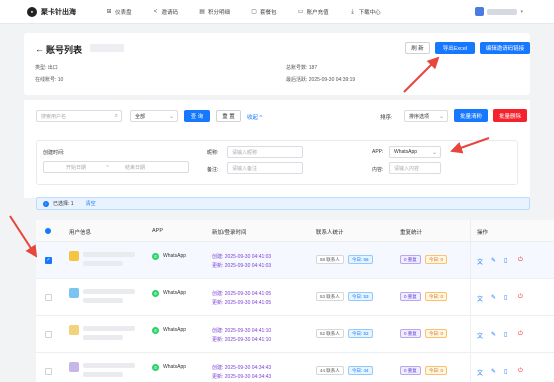 Image resolution: width=554 pixels, height=382 pixels. I want to click on arrow-to-export, so click(421, 74).